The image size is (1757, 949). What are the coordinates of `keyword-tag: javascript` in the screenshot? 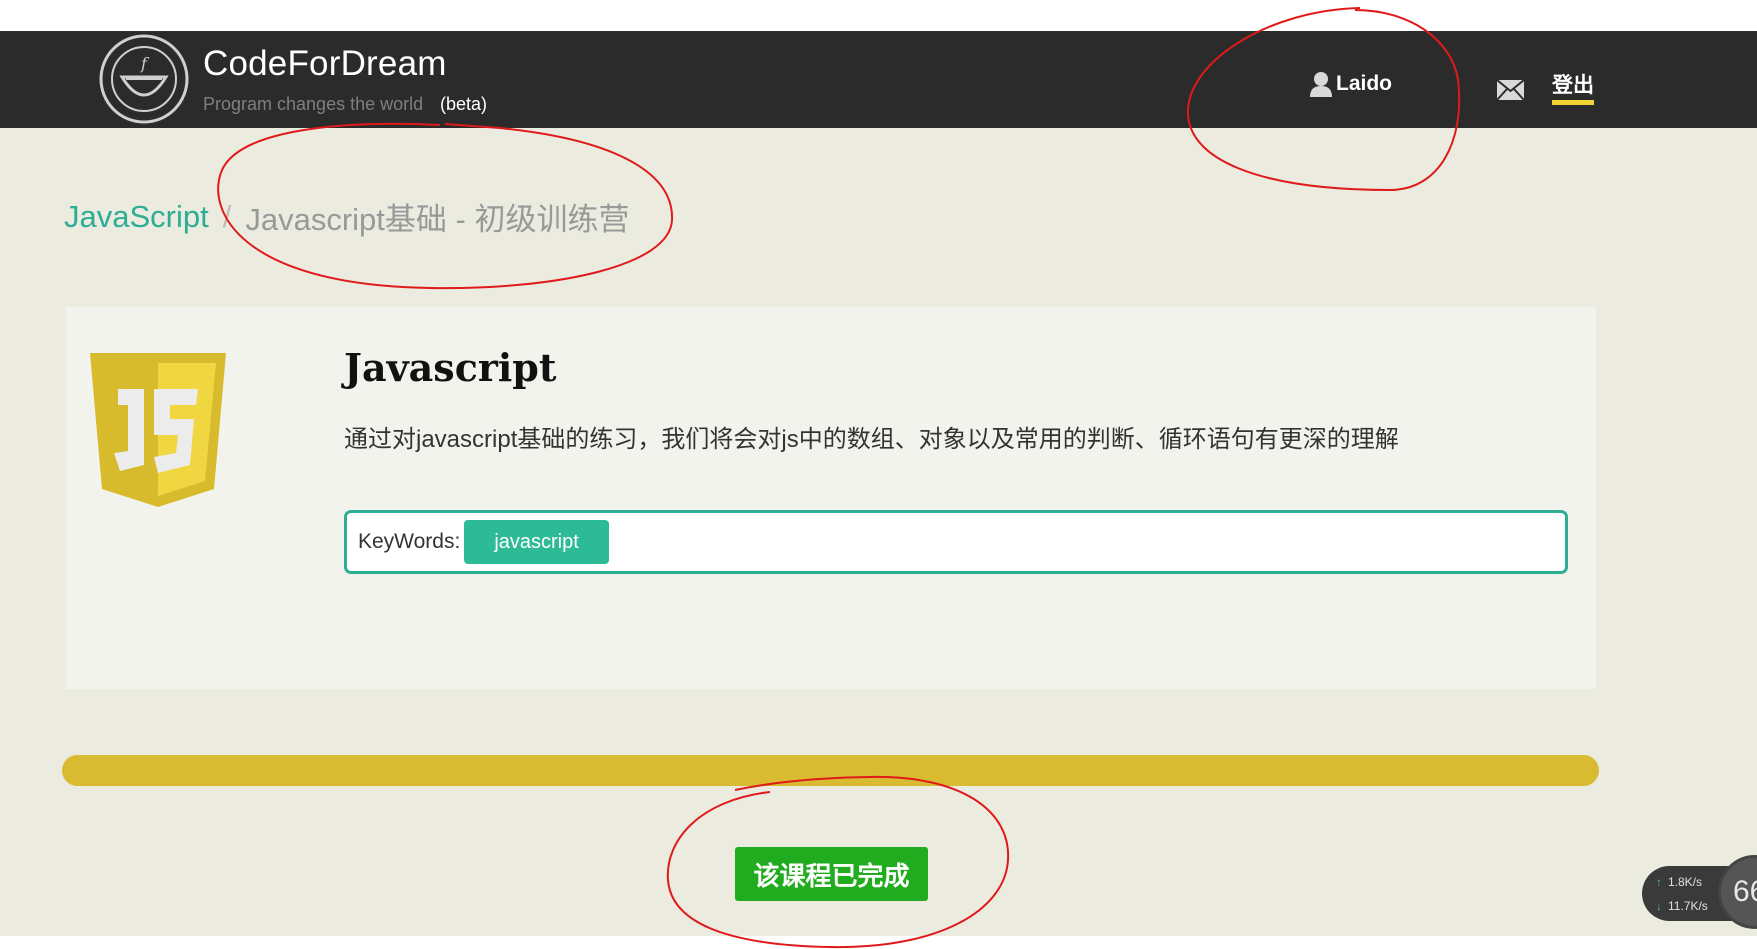 It's located at (536, 542).